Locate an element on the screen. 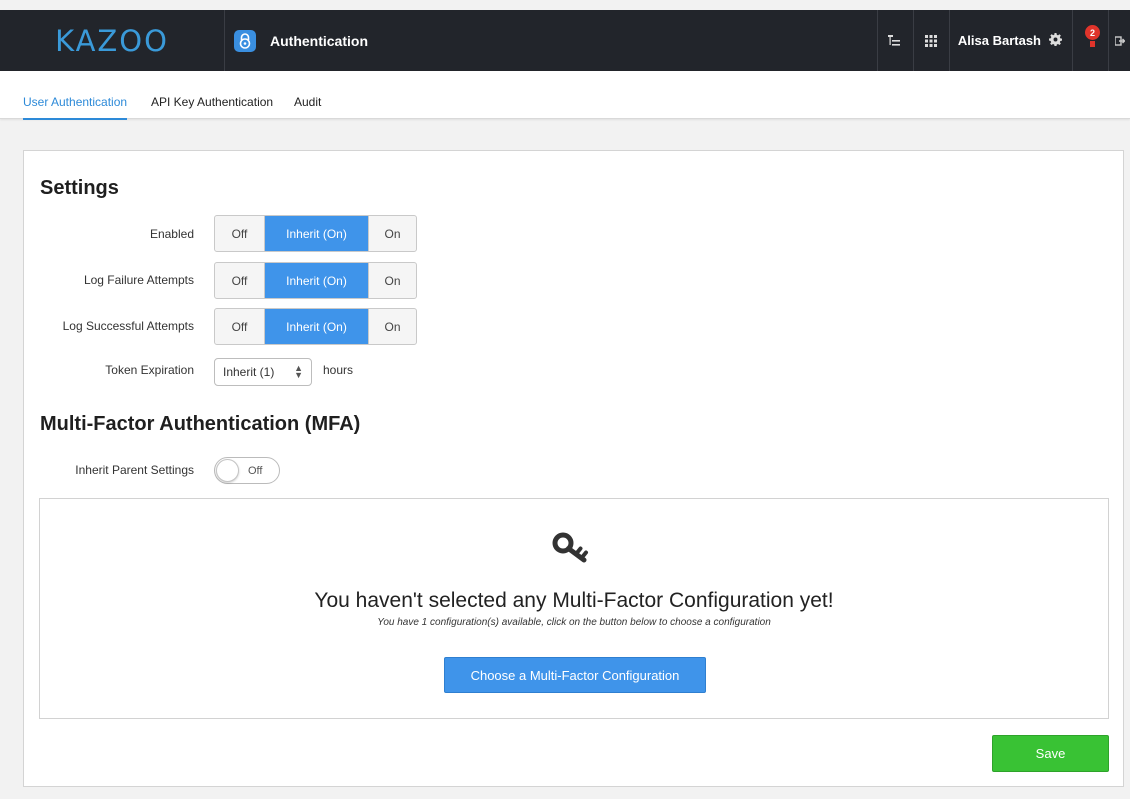 The image size is (1130, 799). log-failure-on-button: On is located at coordinates (392, 280).